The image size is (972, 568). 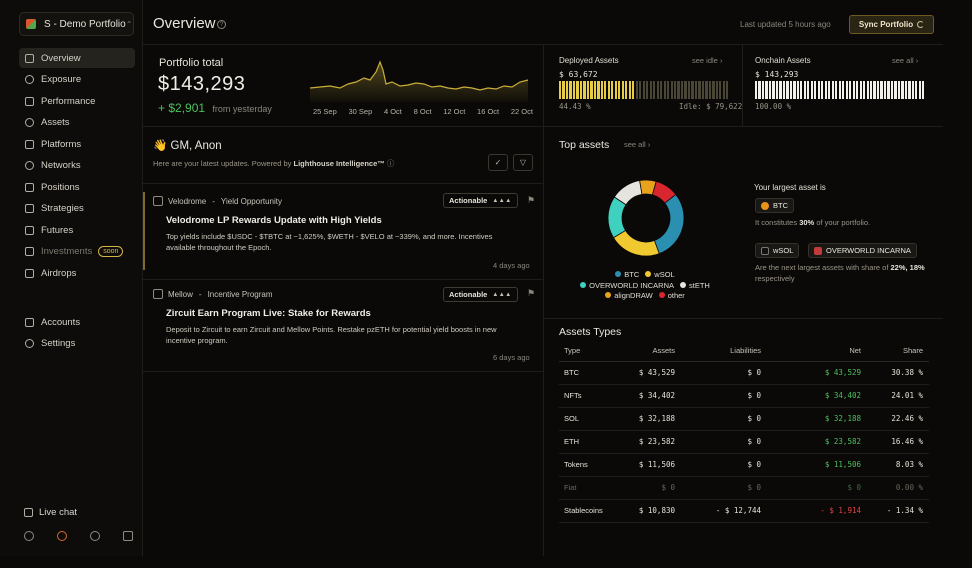 What do you see at coordinates (77, 101) in the screenshot?
I see `sidebar-item-performance: Performance` at bounding box center [77, 101].